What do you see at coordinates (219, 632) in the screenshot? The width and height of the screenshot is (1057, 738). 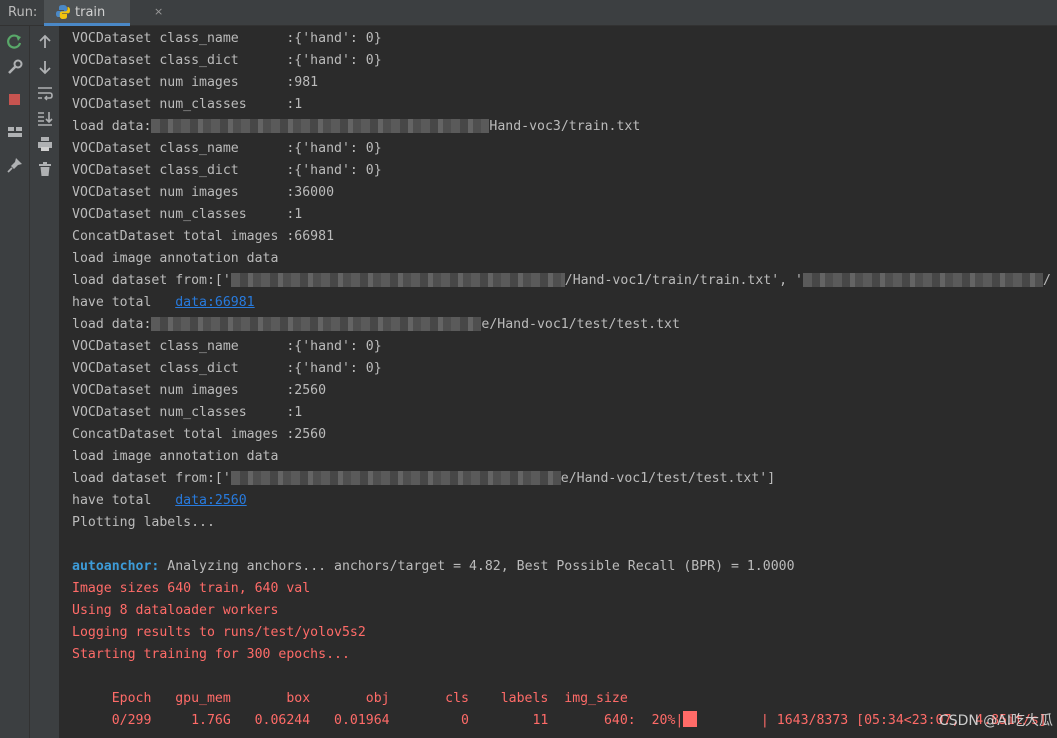 I see `console-line-stderr: Logging results to runs/test/yolov5s2` at bounding box center [219, 632].